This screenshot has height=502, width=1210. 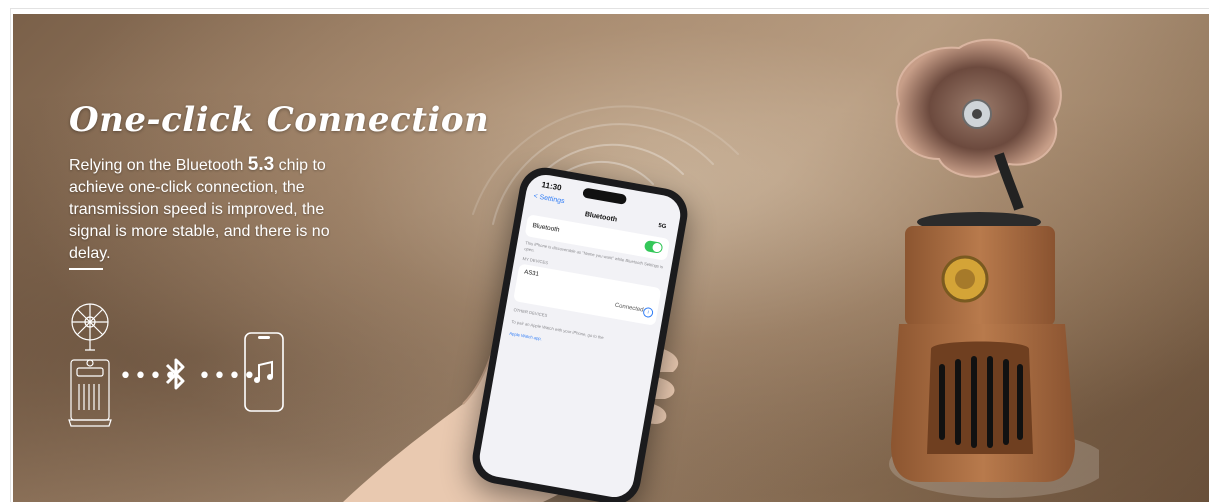 I want to click on bluetooth-version: 5.3, so click(x=261, y=164).